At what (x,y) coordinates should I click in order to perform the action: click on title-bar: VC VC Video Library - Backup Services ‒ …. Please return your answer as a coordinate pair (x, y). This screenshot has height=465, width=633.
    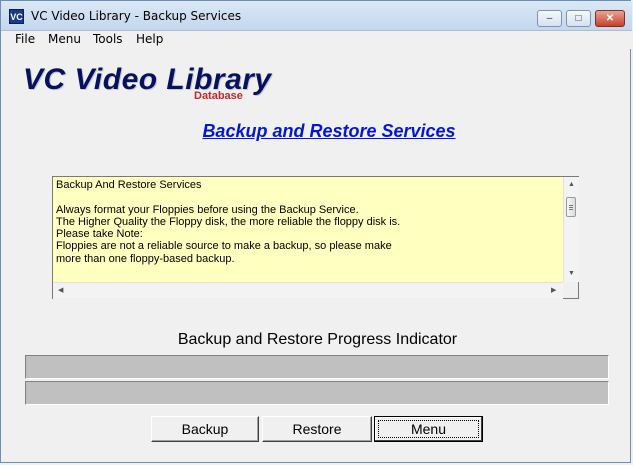
    Looking at the image, I should click on (316, 16).